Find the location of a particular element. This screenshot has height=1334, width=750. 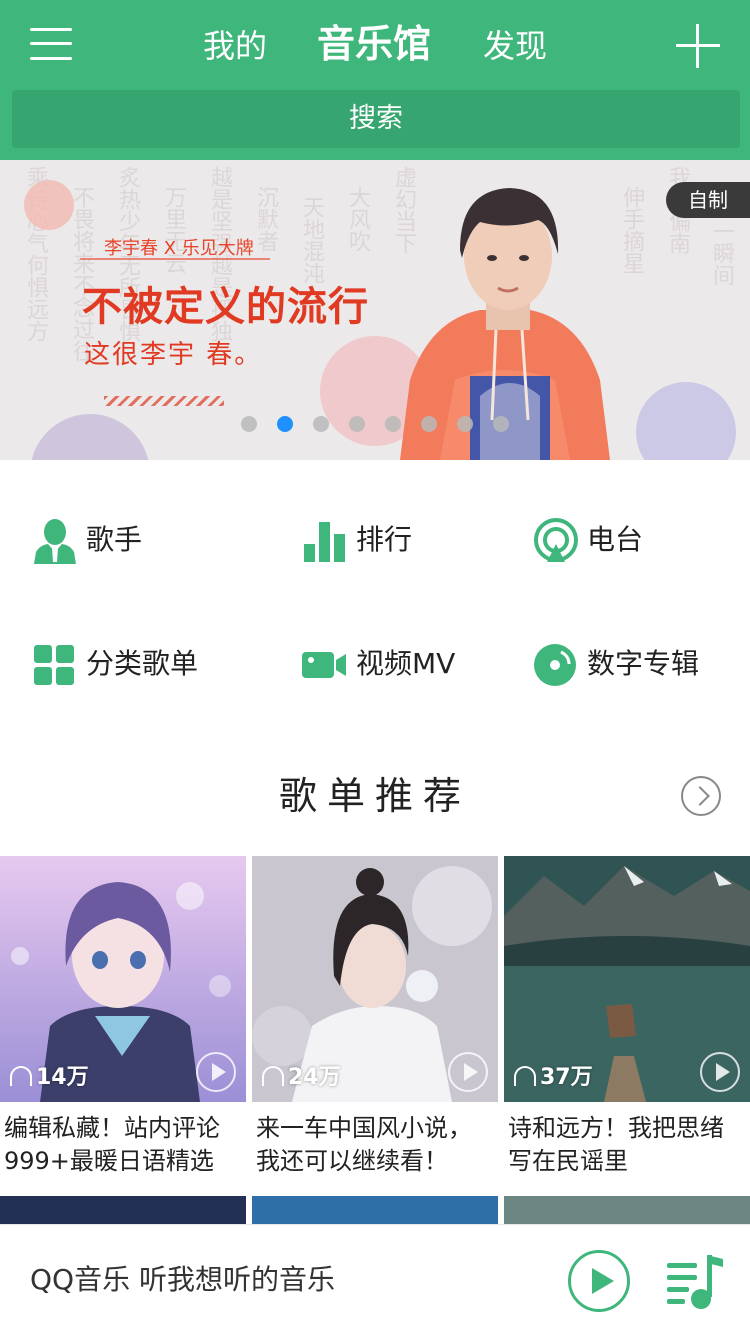

playlist-card: 24万 来一车中国风小说，我还可以继续看！ is located at coordinates (375, 1017).